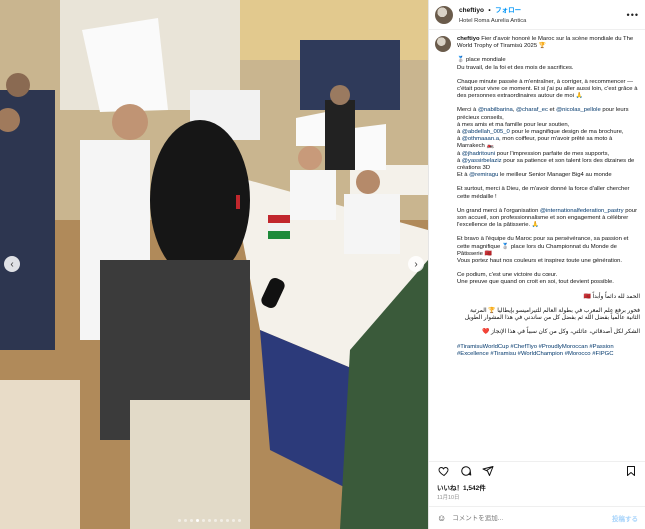  What do you see at coordinates (467, 110) in the screenshot?
I see `thanks-intro: Merci à` at bounding box center [467, 110].